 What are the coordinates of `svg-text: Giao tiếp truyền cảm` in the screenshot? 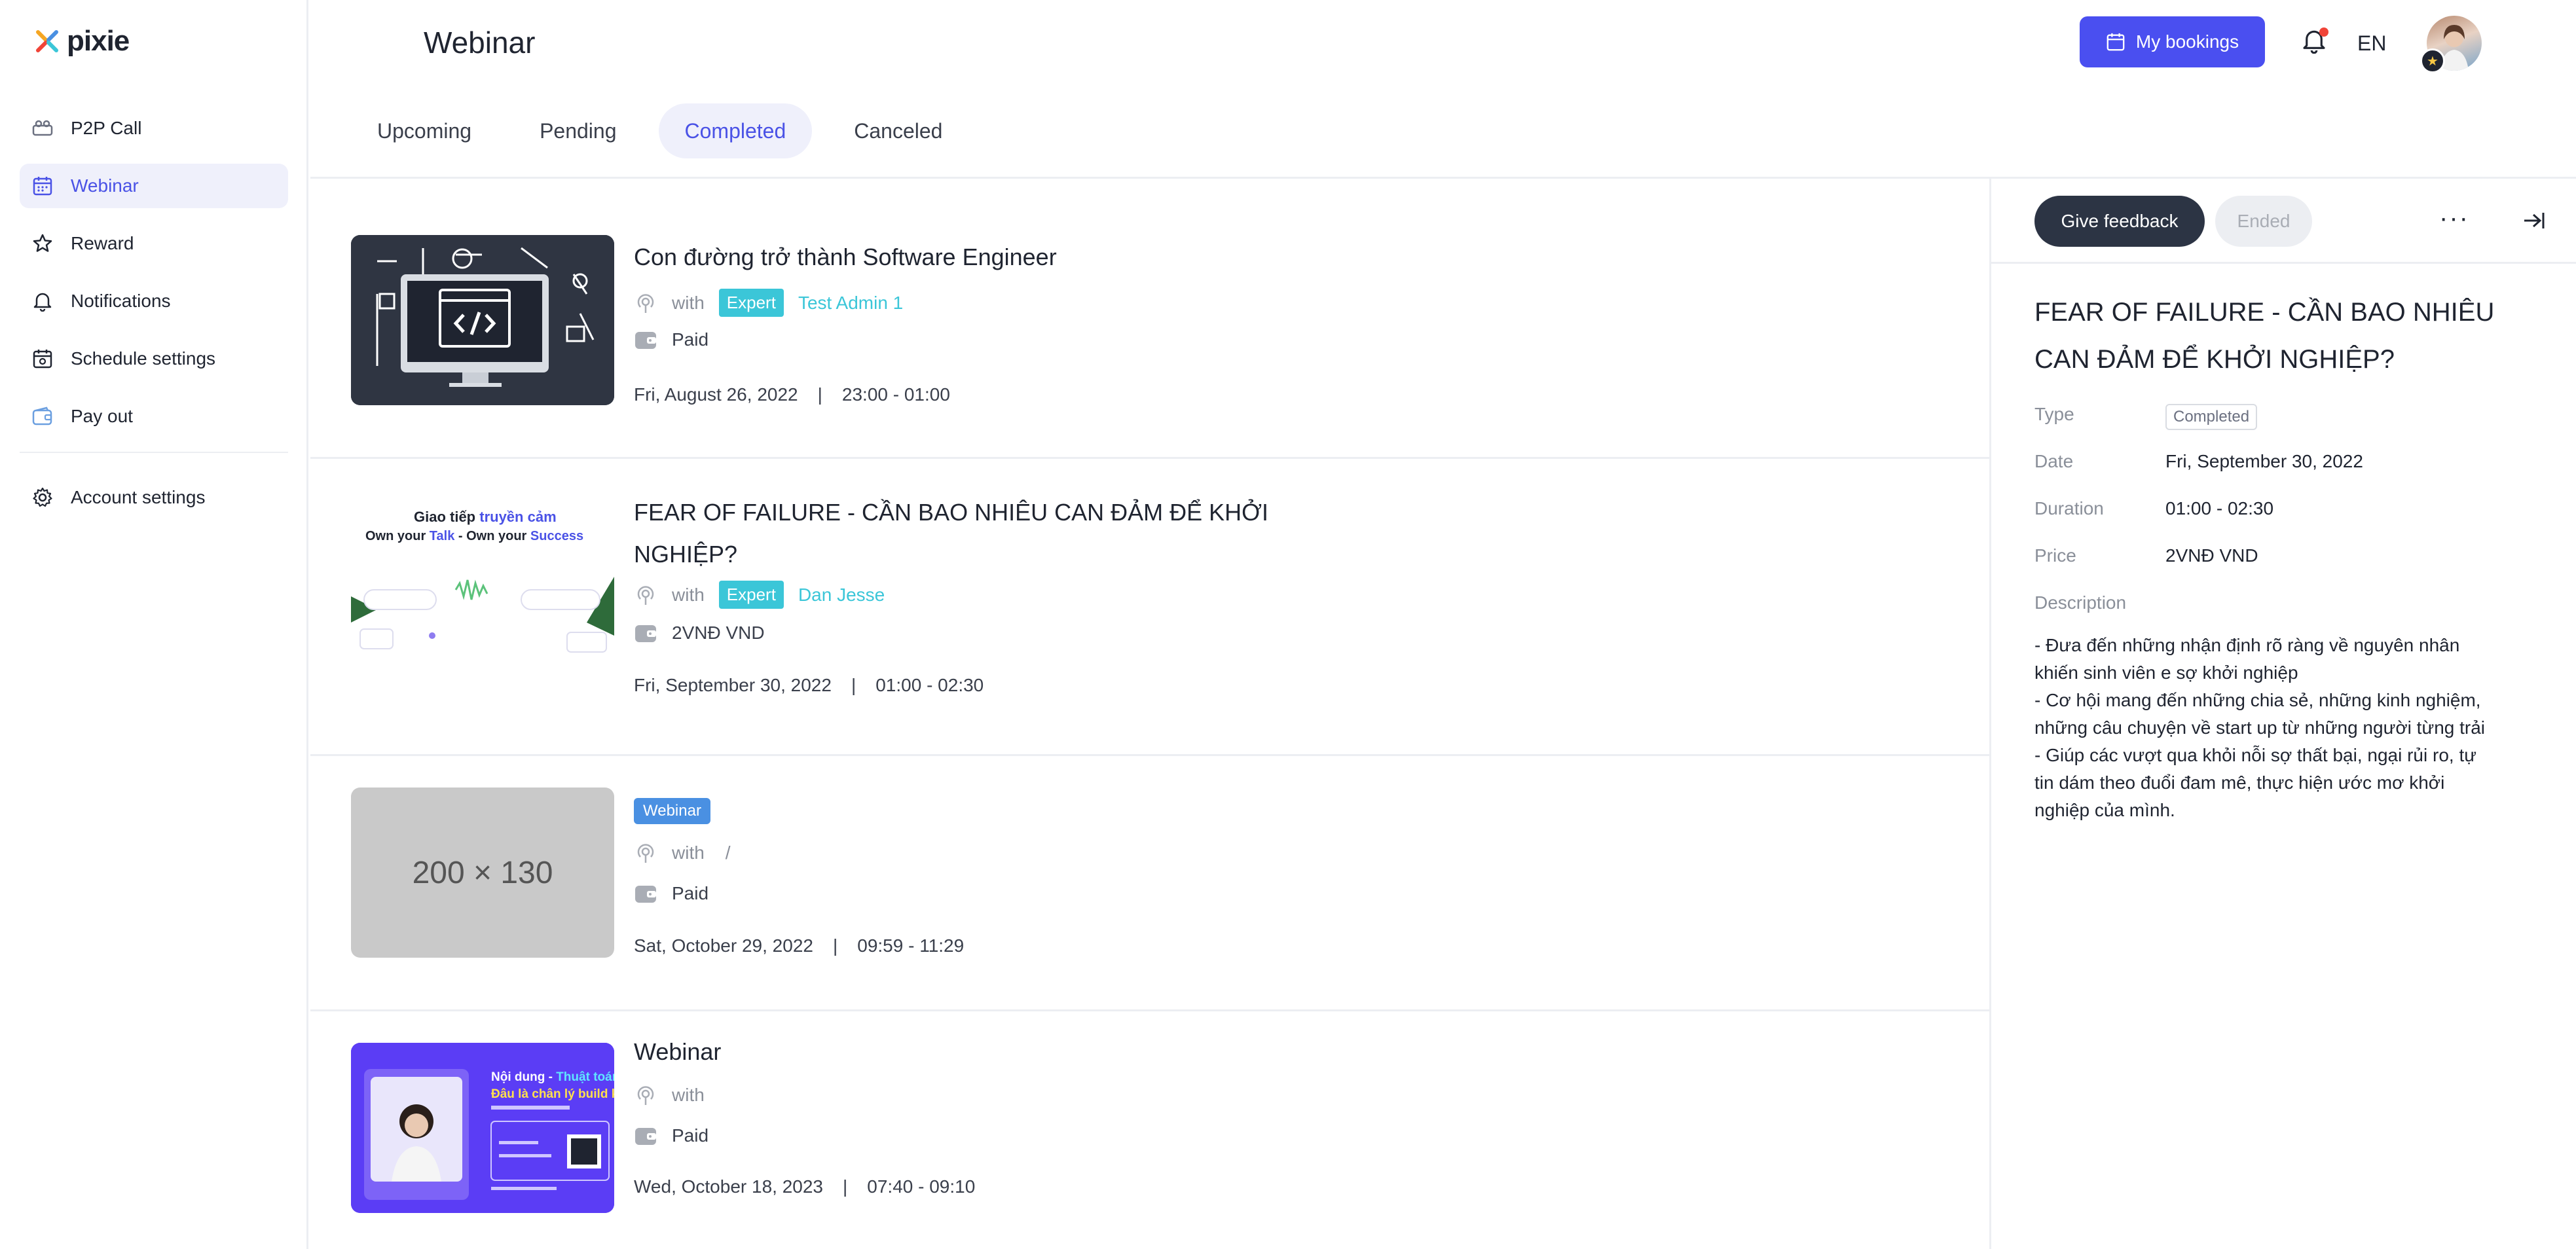 It's located at (486, 517).